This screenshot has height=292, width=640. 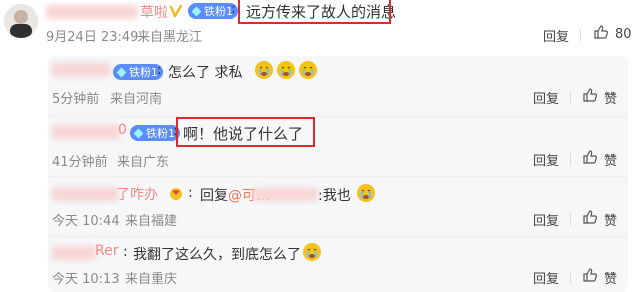 I want to click on reply-3-location: 来自福建, so click(x=151, y=221).